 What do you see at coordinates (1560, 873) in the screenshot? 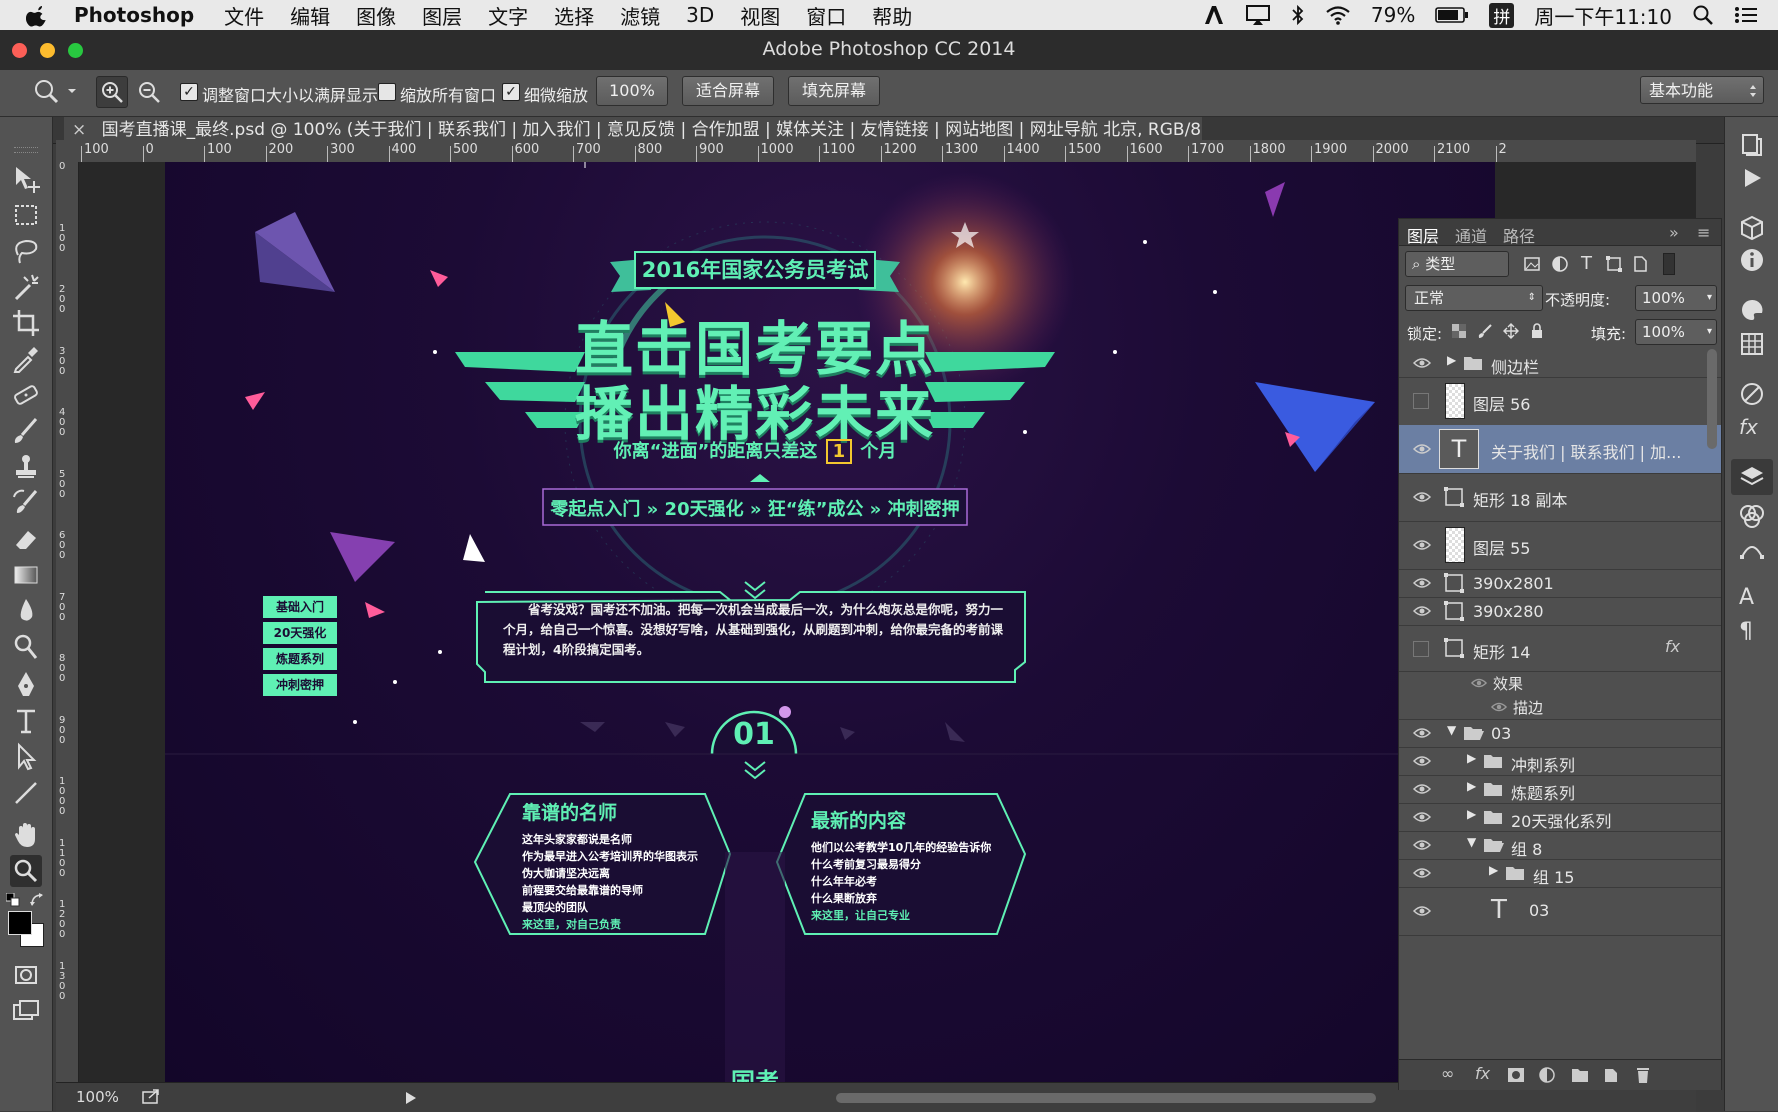
I see `layer-row: ▶ 组 15` at bounding box center [1560, 873].